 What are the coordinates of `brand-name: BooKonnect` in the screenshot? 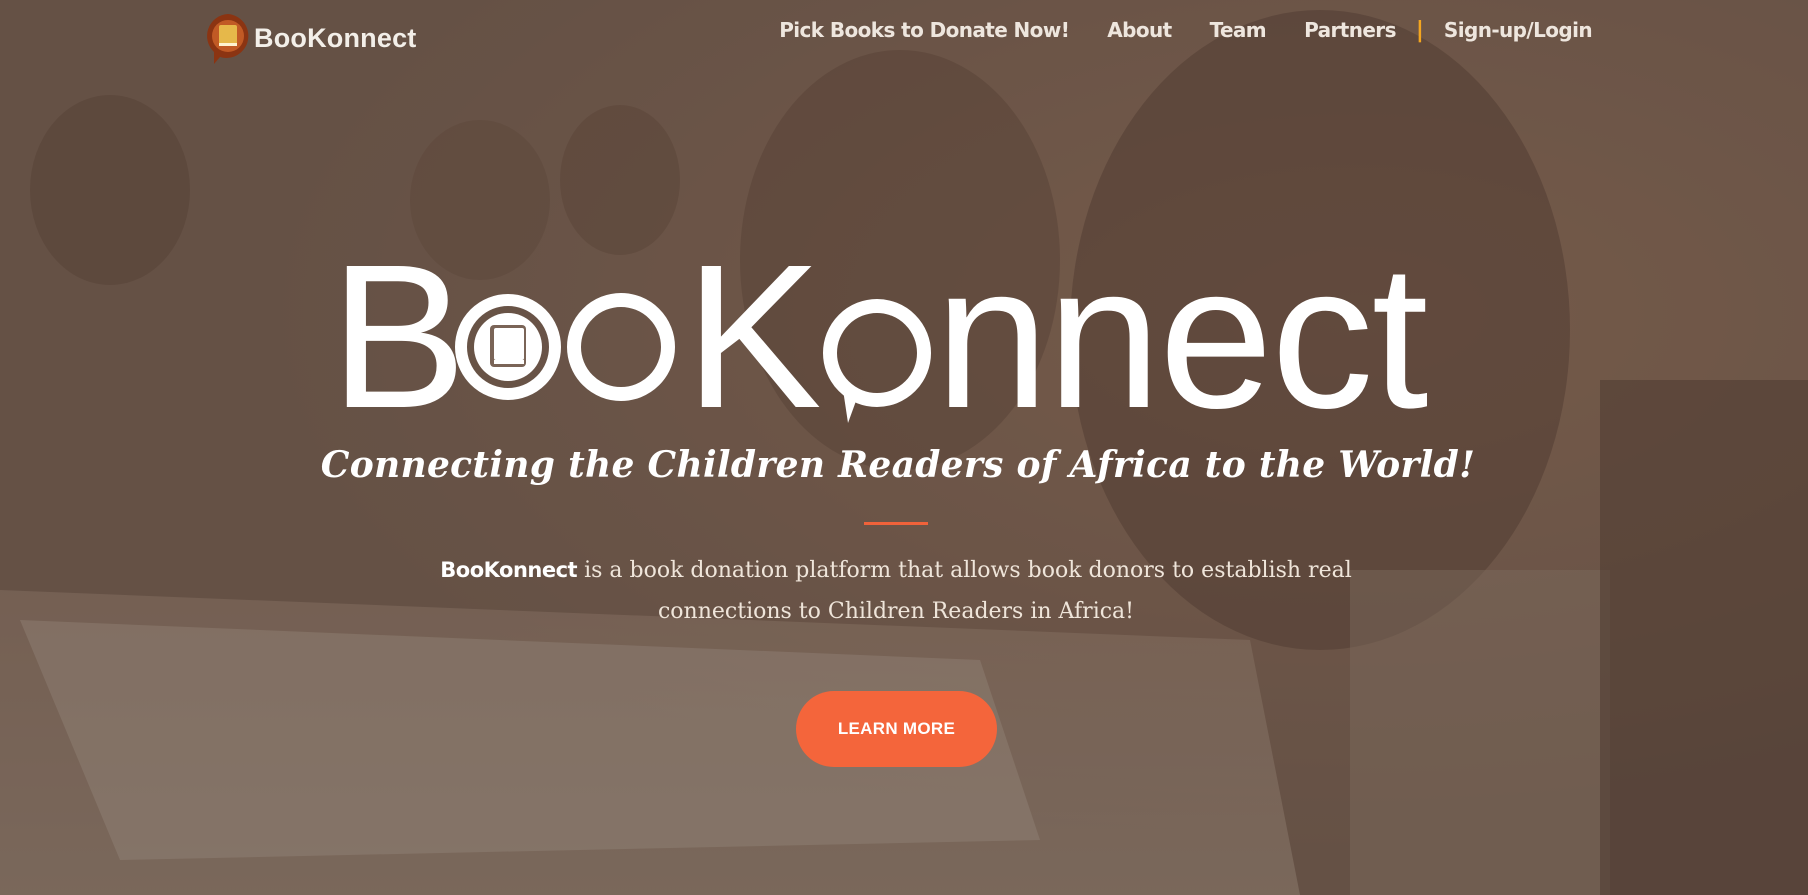 It's located at (335, 37).